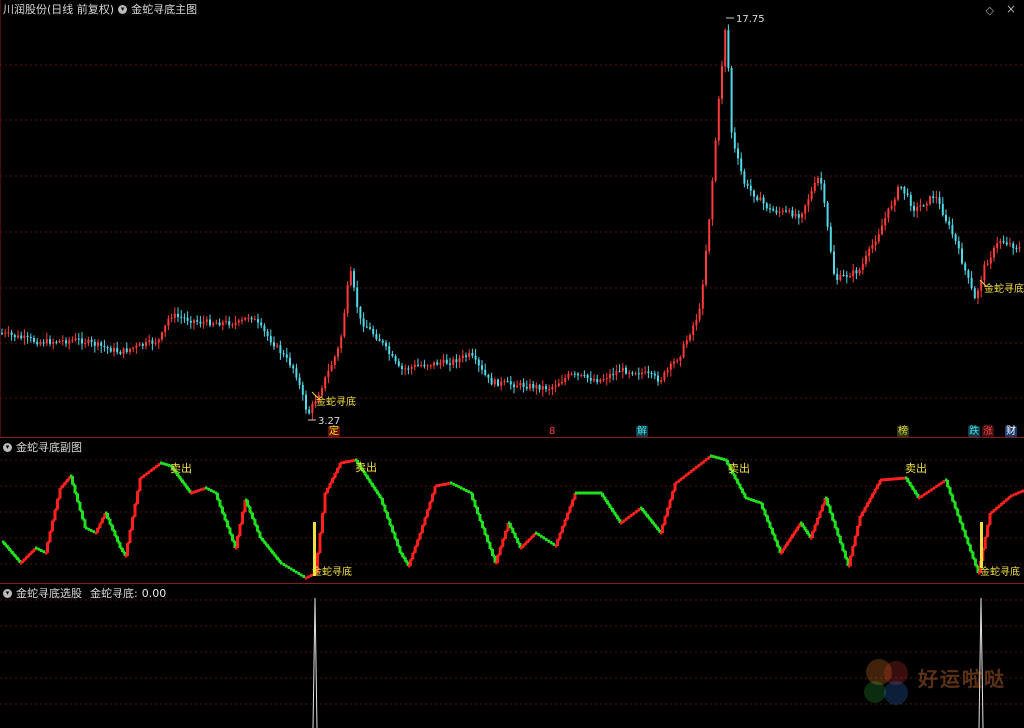  What do you see at coordinates (49, 447) in the screenshot?
I see `sub-indicator-name: 金蛇寻底副图` at bounding box center [49, 447].